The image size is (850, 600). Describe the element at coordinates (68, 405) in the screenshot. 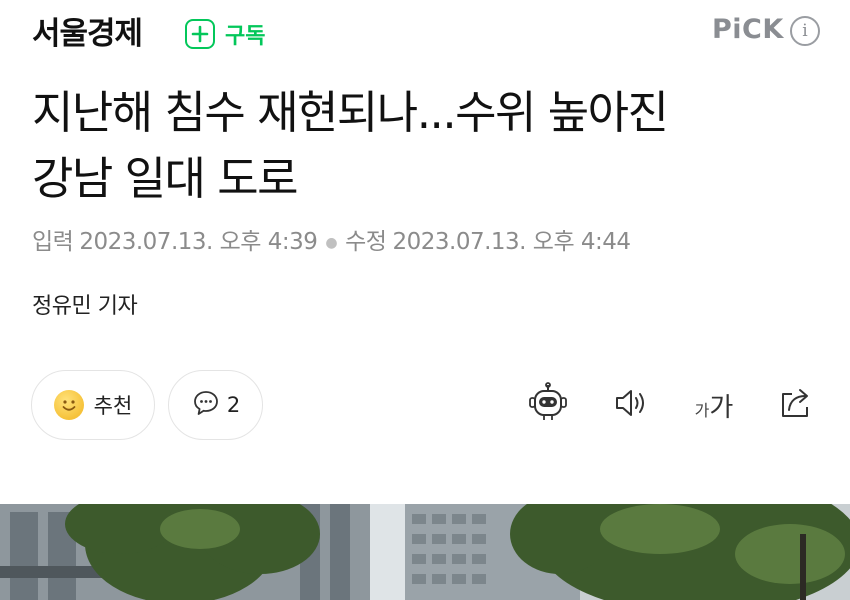

I see `smile-emoji-icon` at that location.